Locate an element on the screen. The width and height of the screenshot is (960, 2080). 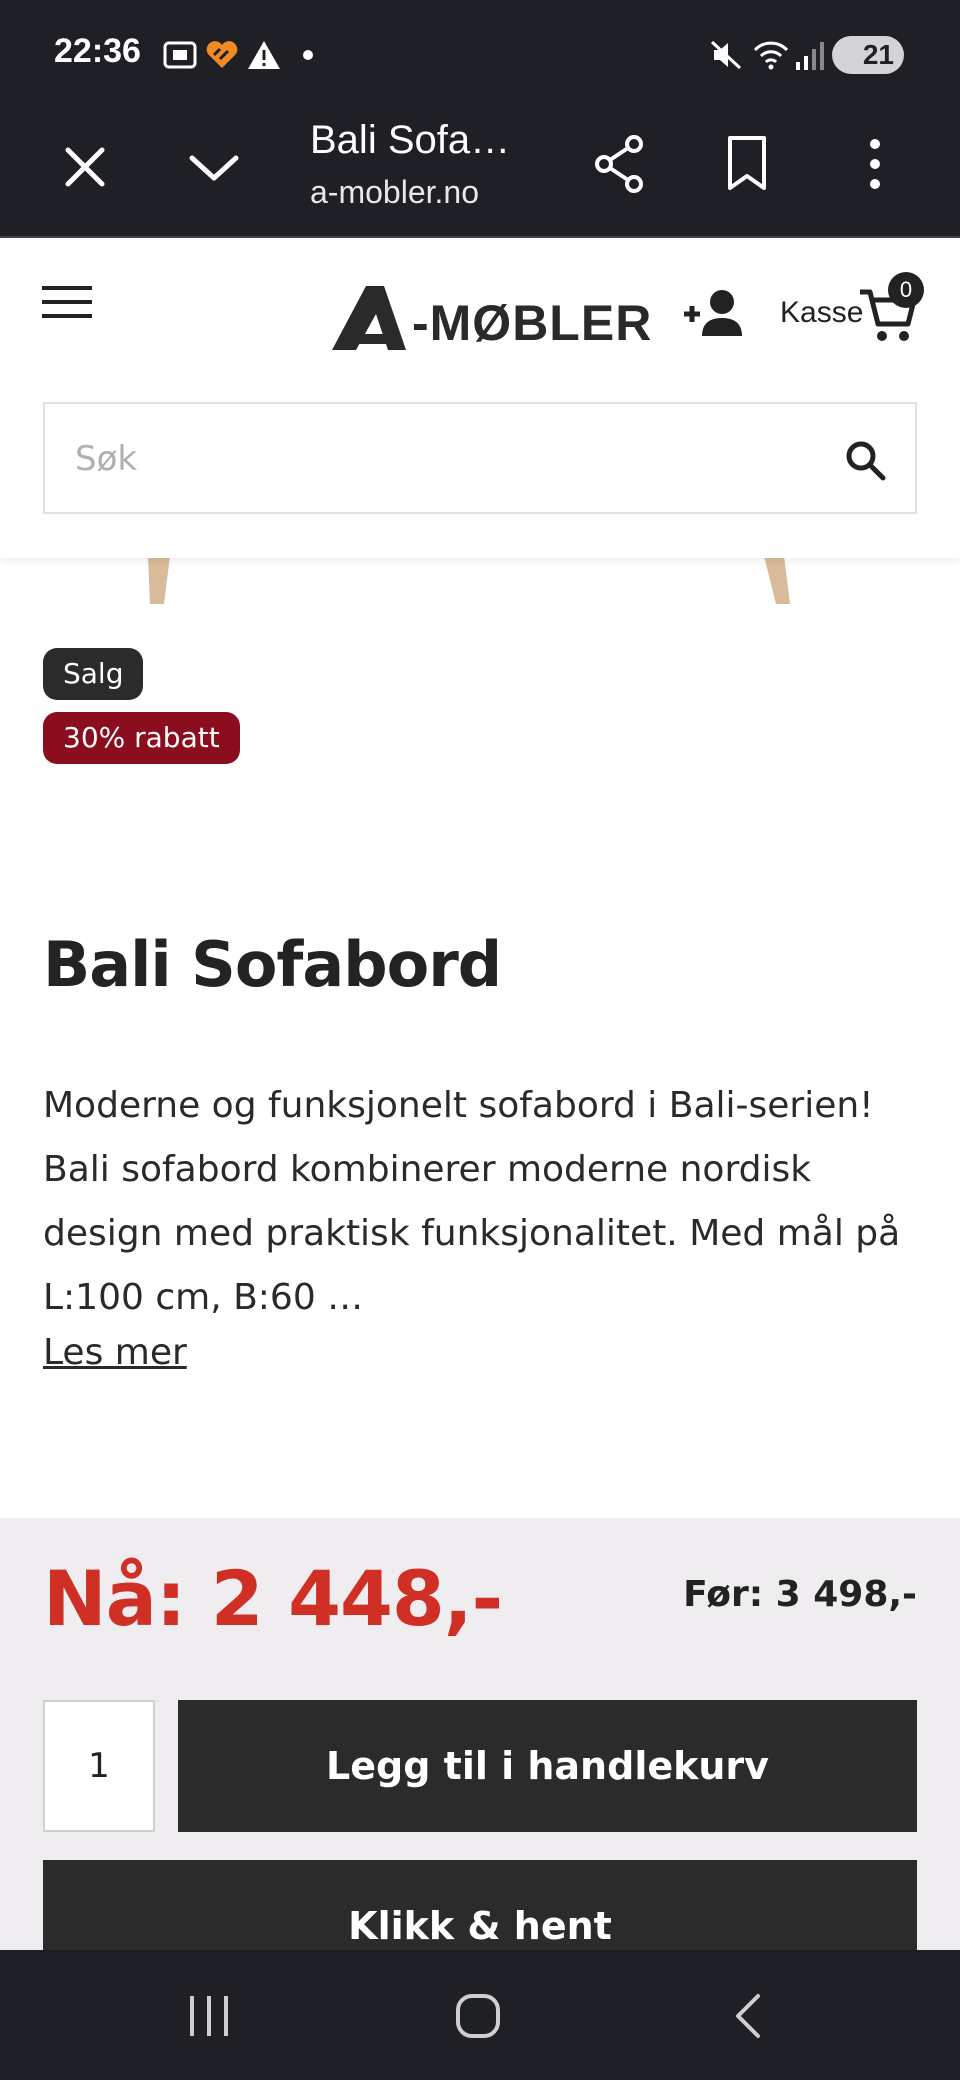
battery-icon: 21 is located at coordinates (868, 55).